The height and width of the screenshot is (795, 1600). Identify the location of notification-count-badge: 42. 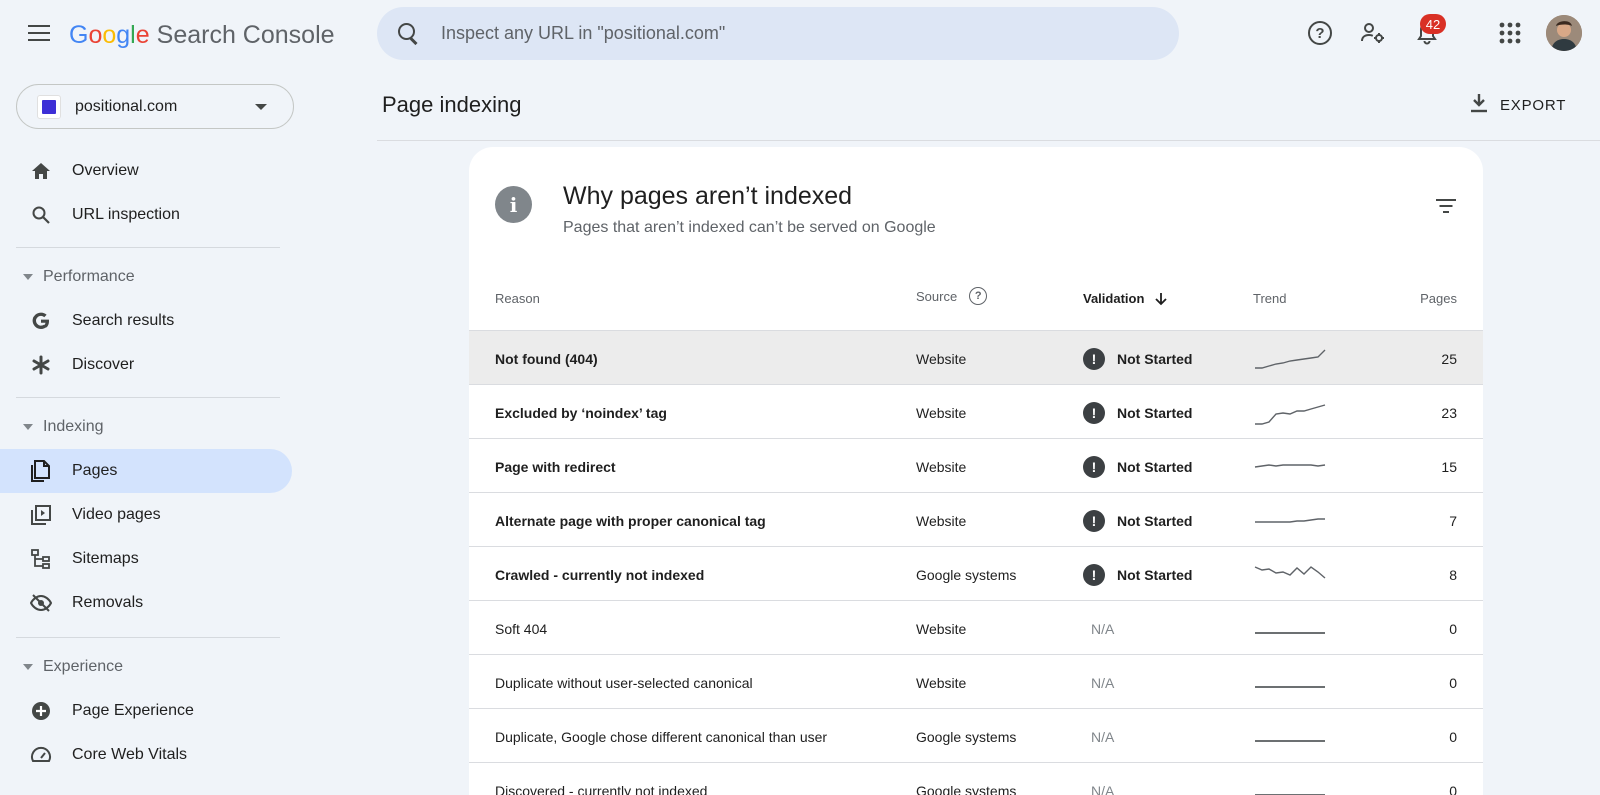
(1433, 24).